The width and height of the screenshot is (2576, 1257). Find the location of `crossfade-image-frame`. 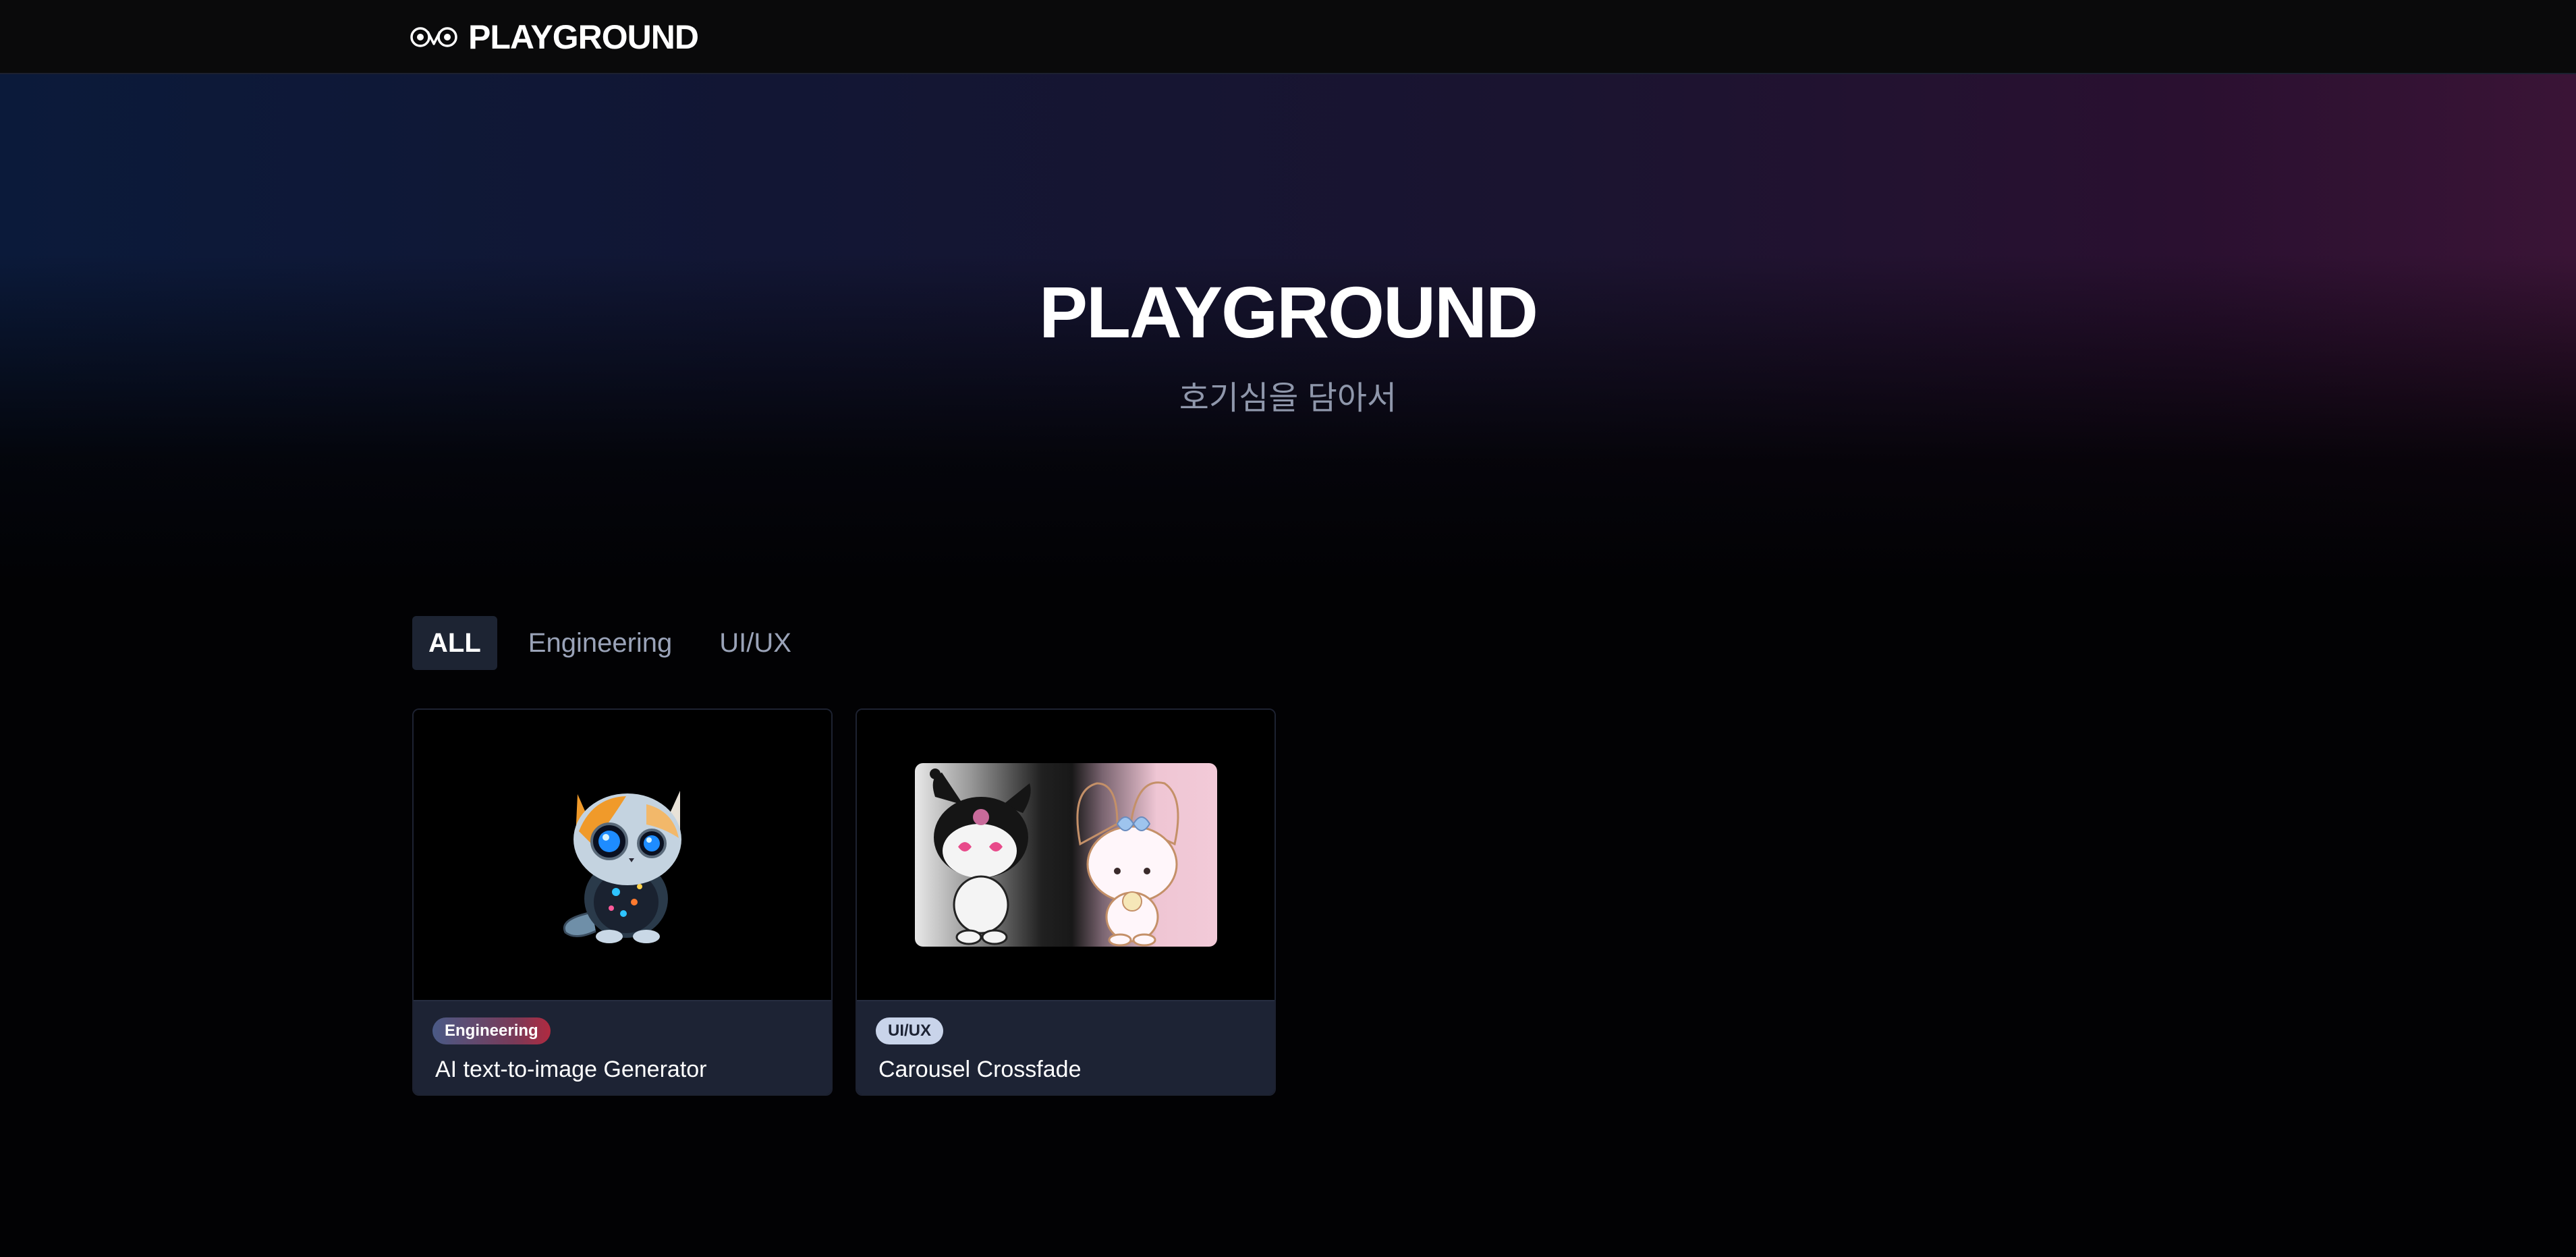

crossfade-image-frame is located at coordinates (1065, 855).